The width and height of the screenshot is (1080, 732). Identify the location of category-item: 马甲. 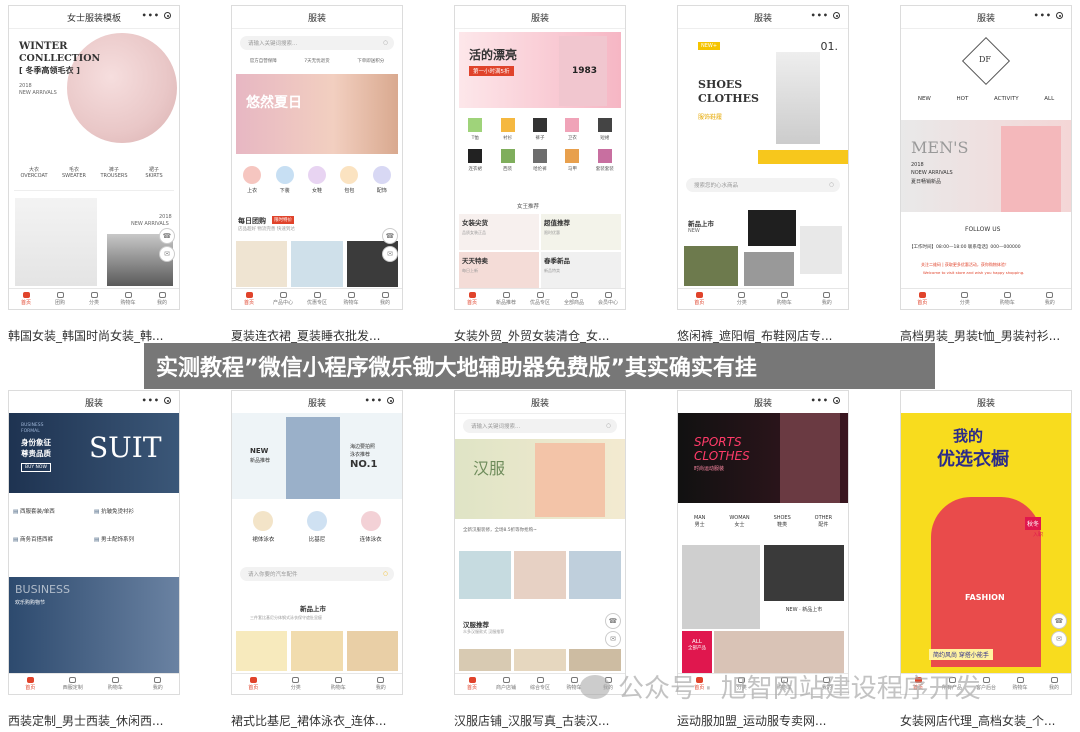
(572, 160).